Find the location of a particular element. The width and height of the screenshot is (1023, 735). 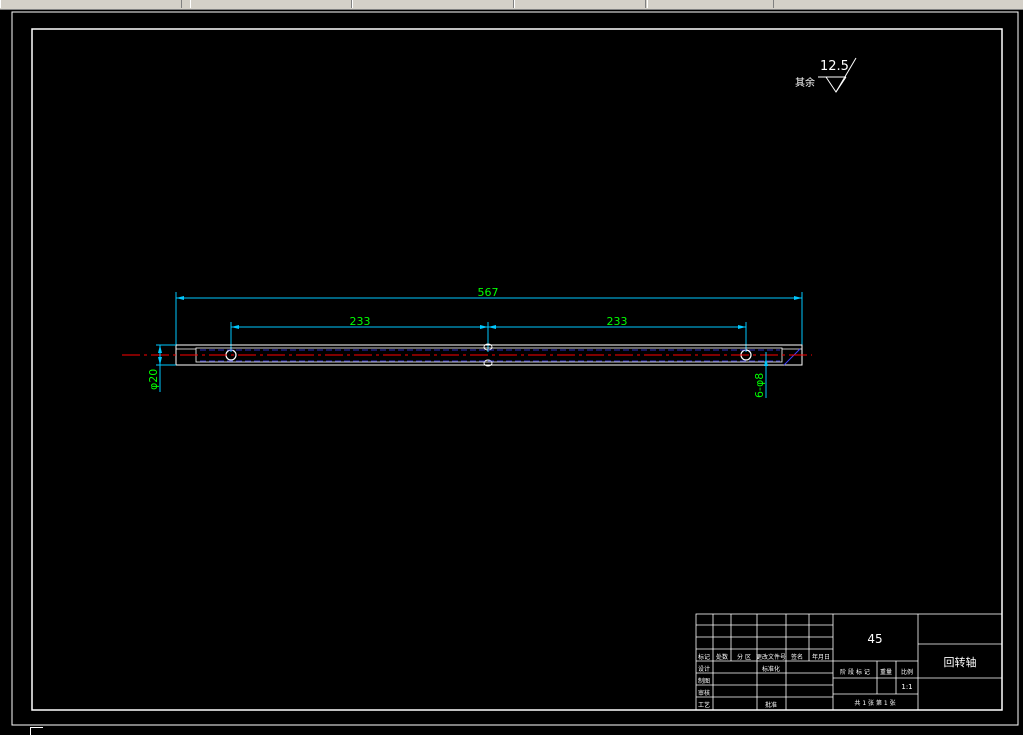

header-label: 处数 is located at coordinates (722, 657).